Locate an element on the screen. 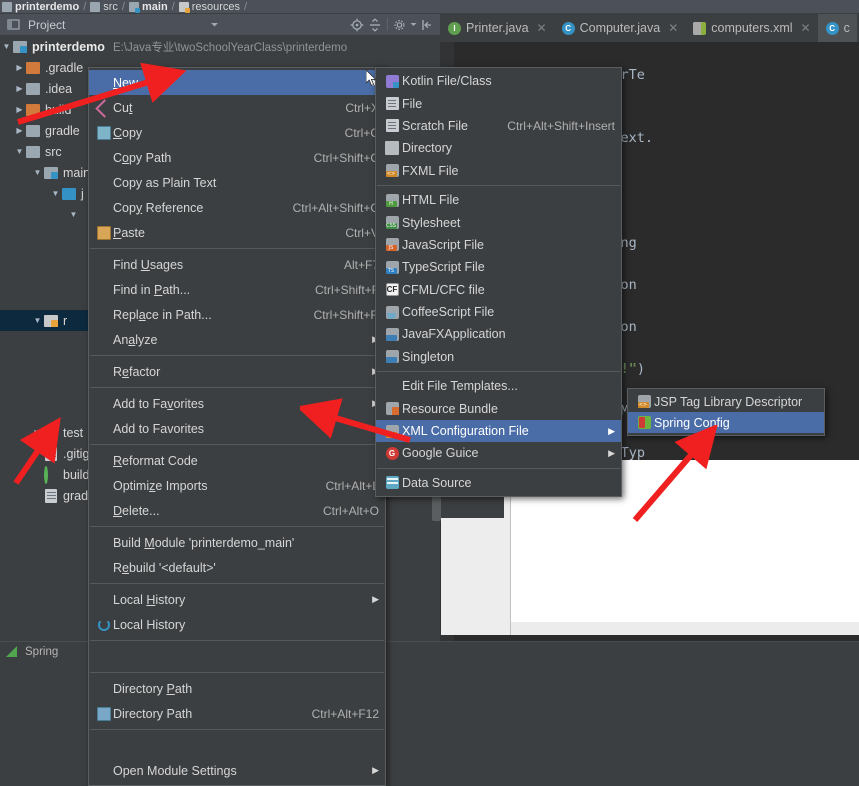 This screenshot has width=859, height=786. submenu-item-javascript-file: JS JavaScript File is located at coordinates (498, 245).